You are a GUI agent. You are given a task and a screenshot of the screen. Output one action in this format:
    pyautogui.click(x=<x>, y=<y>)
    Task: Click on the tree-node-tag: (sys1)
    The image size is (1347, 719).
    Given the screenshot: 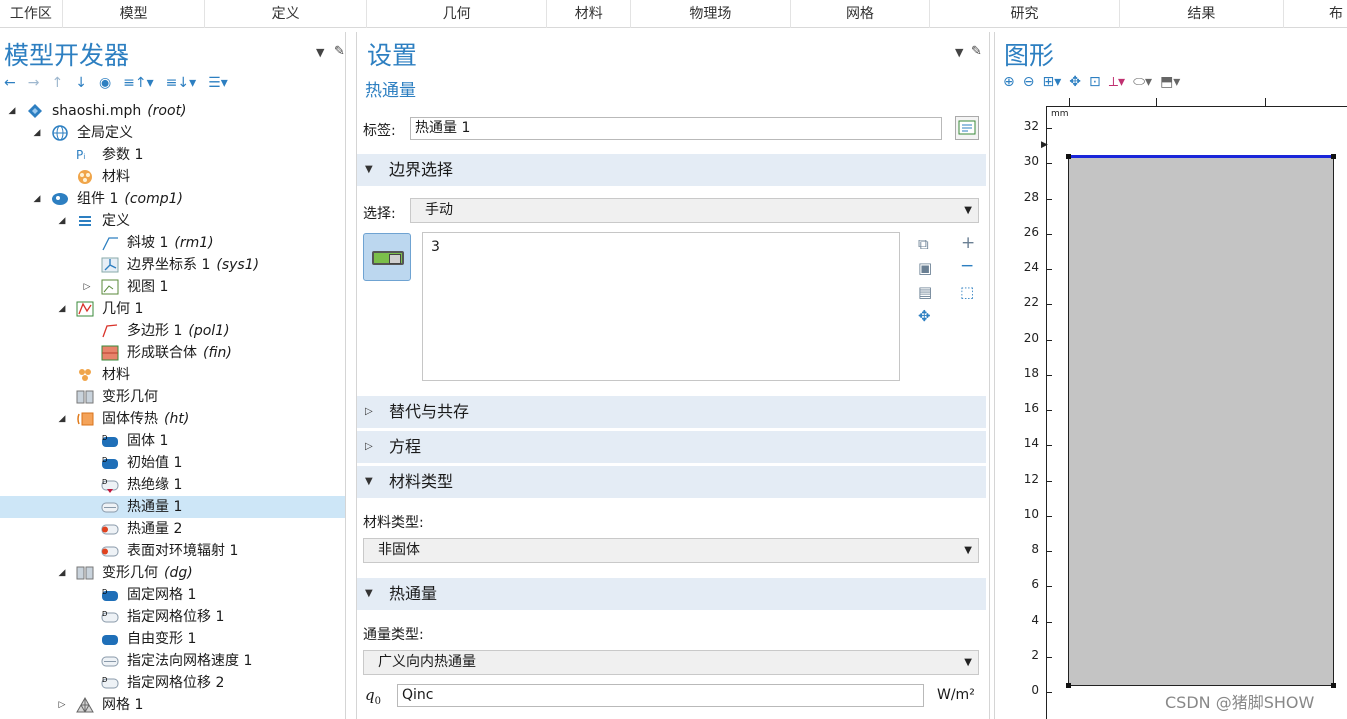 What is the action you would take?
    pyautogui.click(x=238, y=265)
    